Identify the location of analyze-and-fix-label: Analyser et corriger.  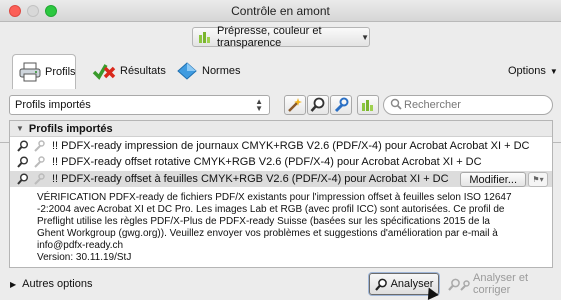
(501, 284).